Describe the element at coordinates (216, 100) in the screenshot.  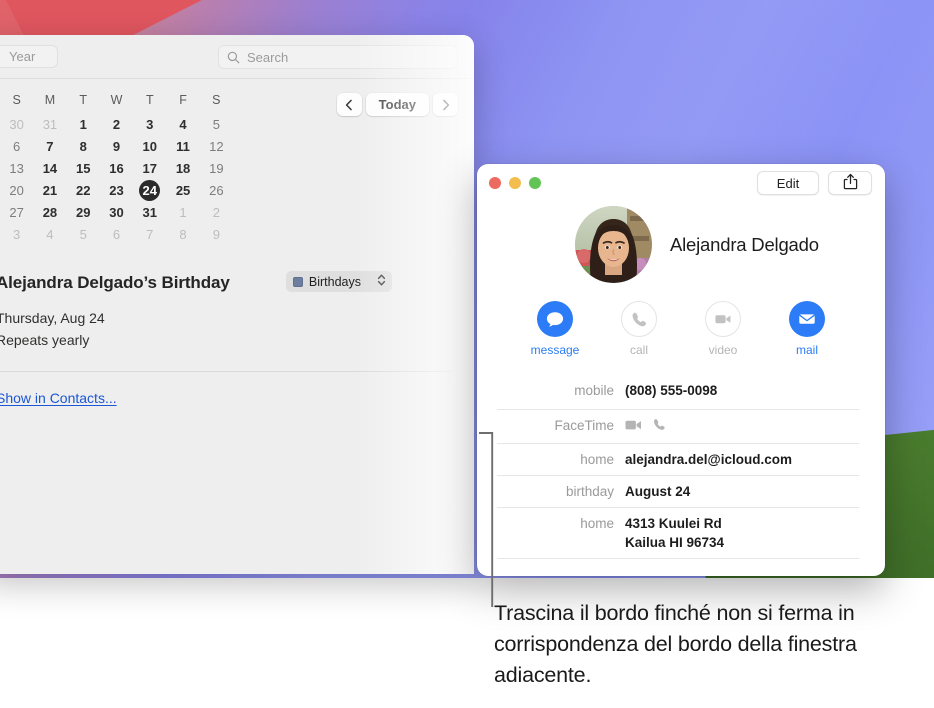
I see `weekday-header-6: S` at that location.